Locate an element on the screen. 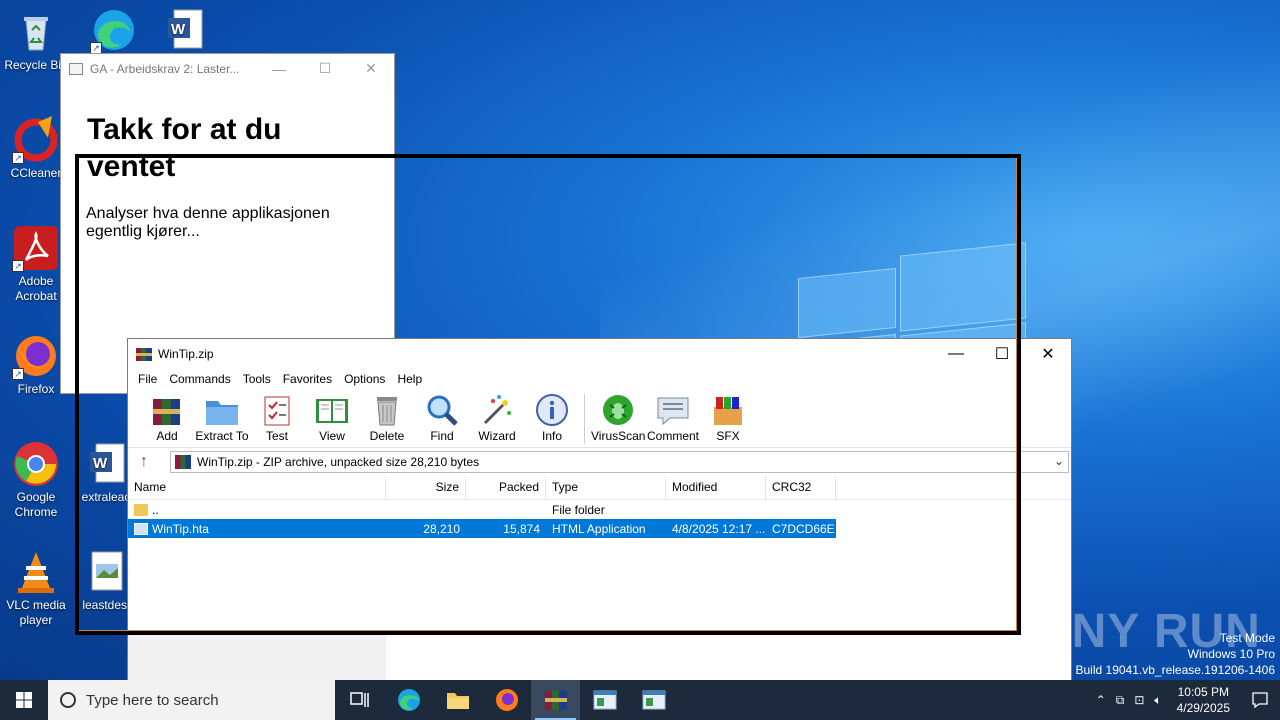  edge-icon is located at coordinates (408, 700).